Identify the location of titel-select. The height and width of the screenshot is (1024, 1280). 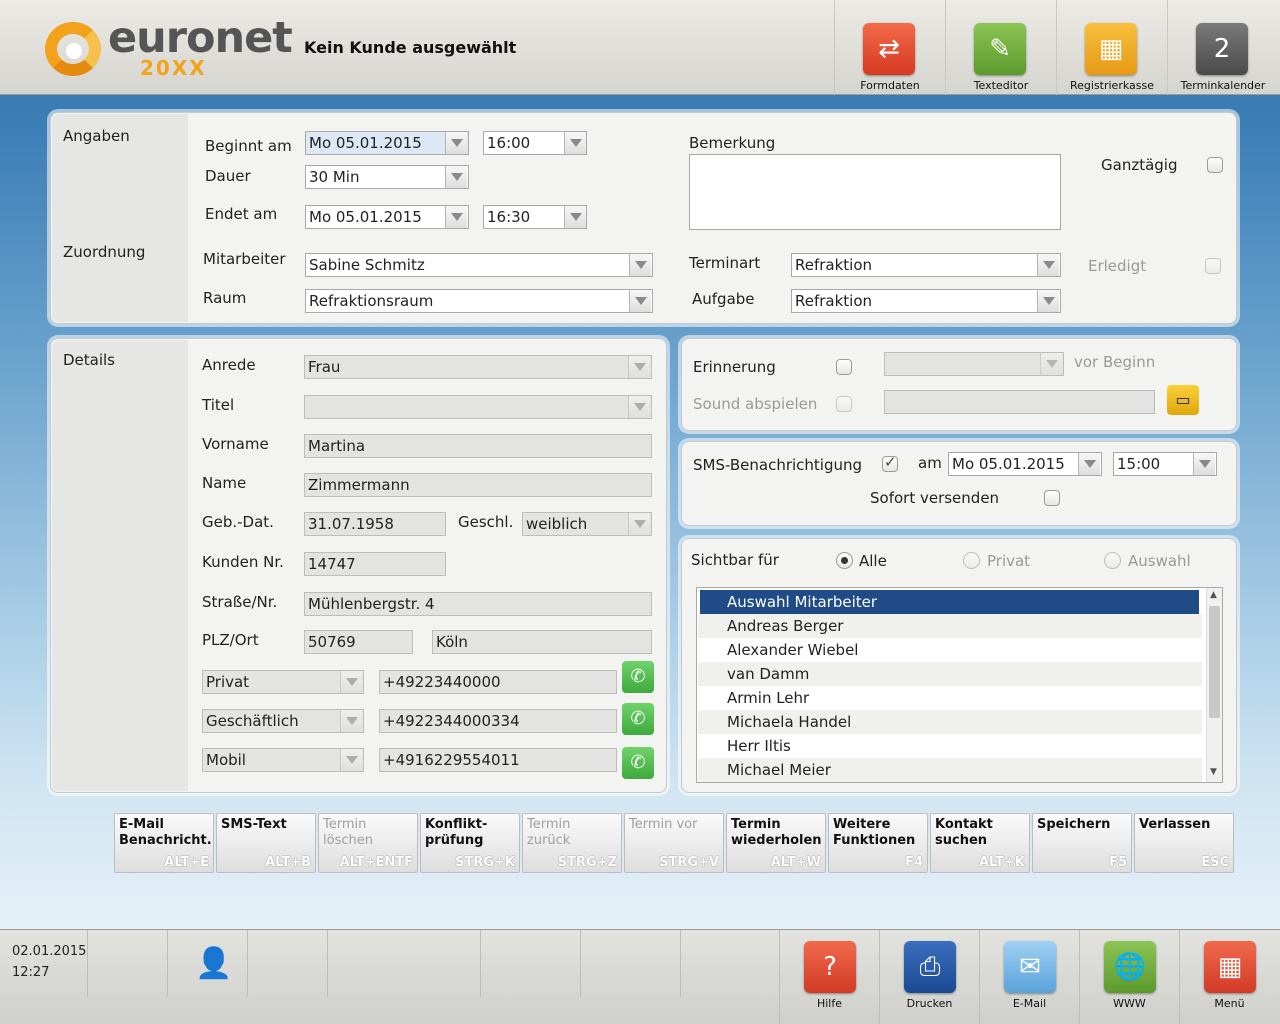
(478, 407).